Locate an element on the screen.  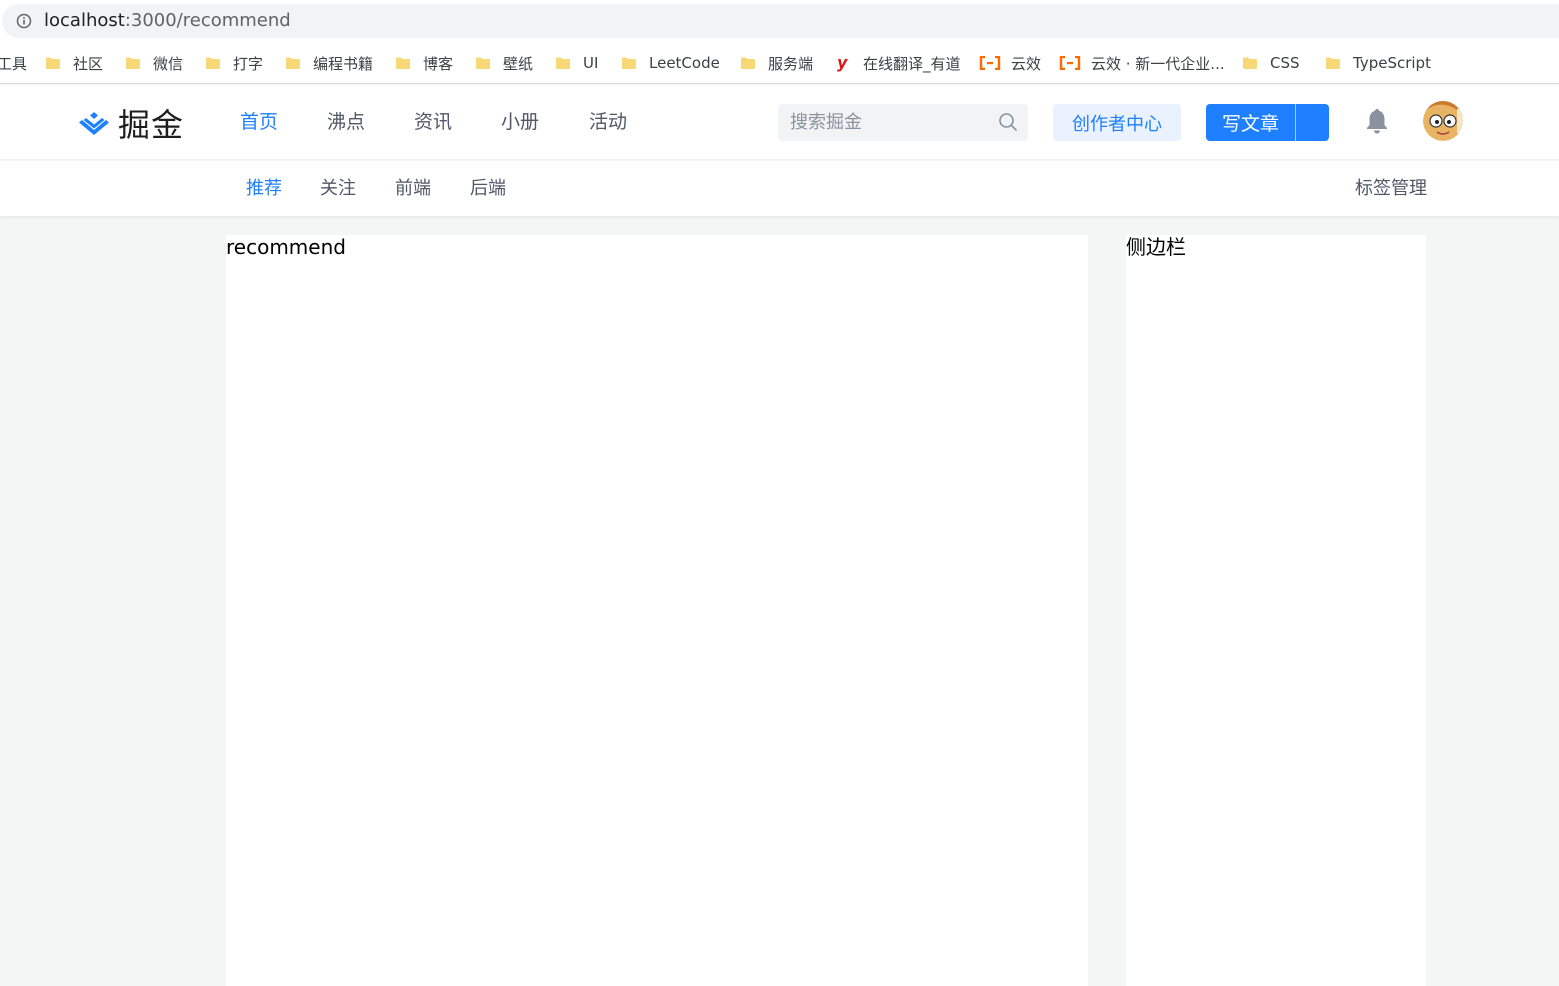
nav-events: 活动 is located at coordinates (608, 122).